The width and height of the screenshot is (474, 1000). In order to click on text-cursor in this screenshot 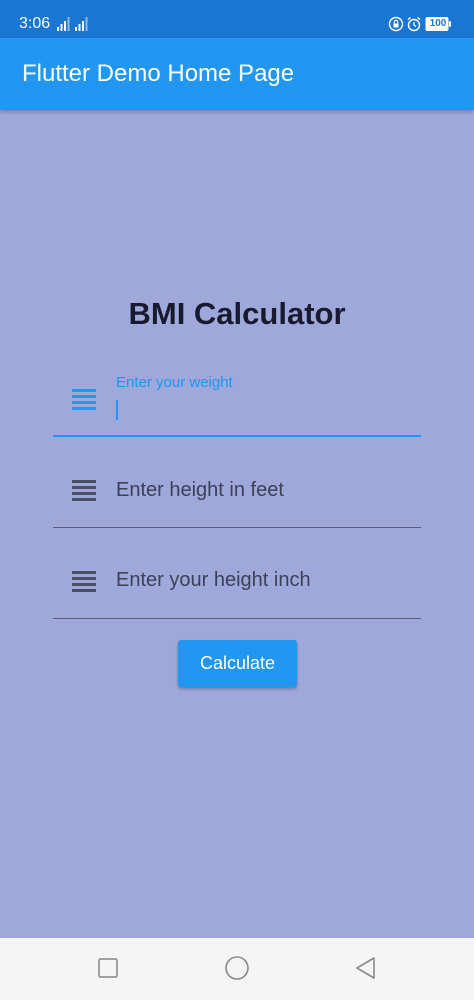, I will do `click(117, 410)`.